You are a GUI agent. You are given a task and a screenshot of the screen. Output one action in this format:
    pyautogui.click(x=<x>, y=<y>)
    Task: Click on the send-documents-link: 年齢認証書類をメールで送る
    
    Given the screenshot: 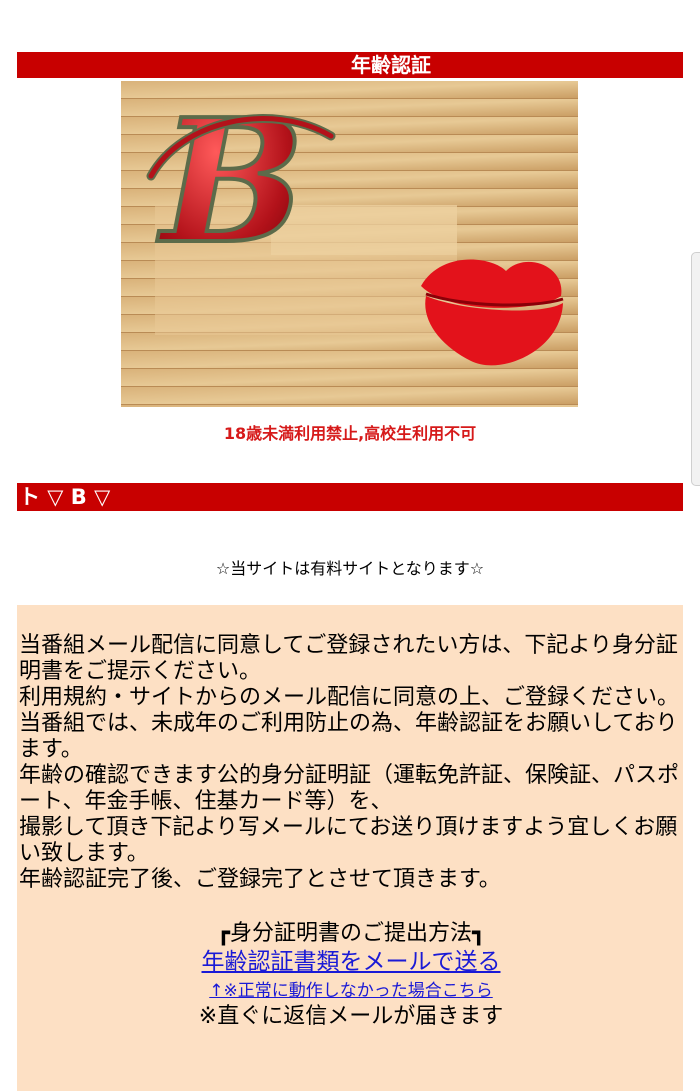 What is the action you would take?
    pyautogui.click(x=351, y=962)
    